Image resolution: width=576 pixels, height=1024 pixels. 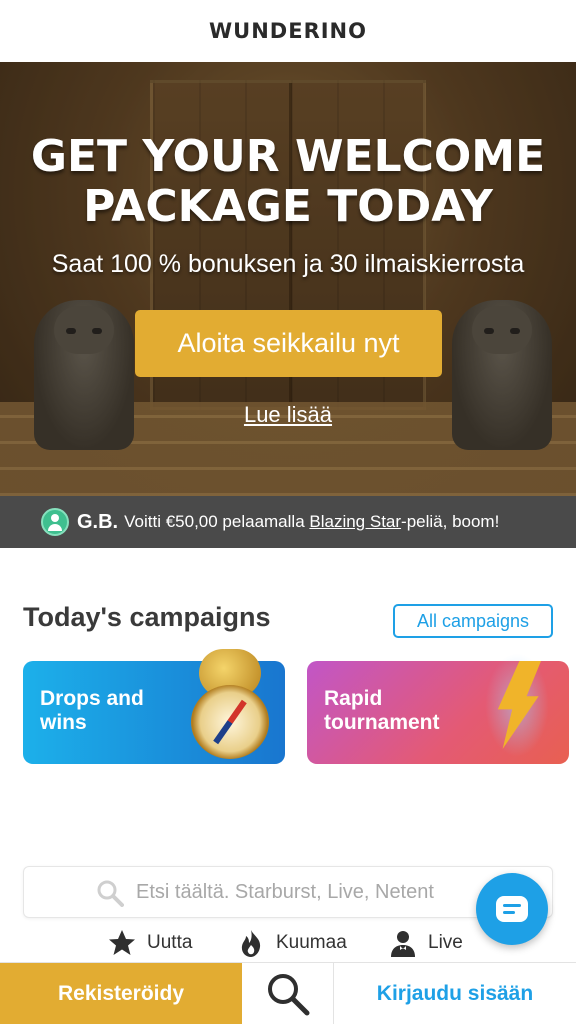 I want to click on campaign-card-rapid-tournament: Rapid tournament, so click(x=438, y=708).